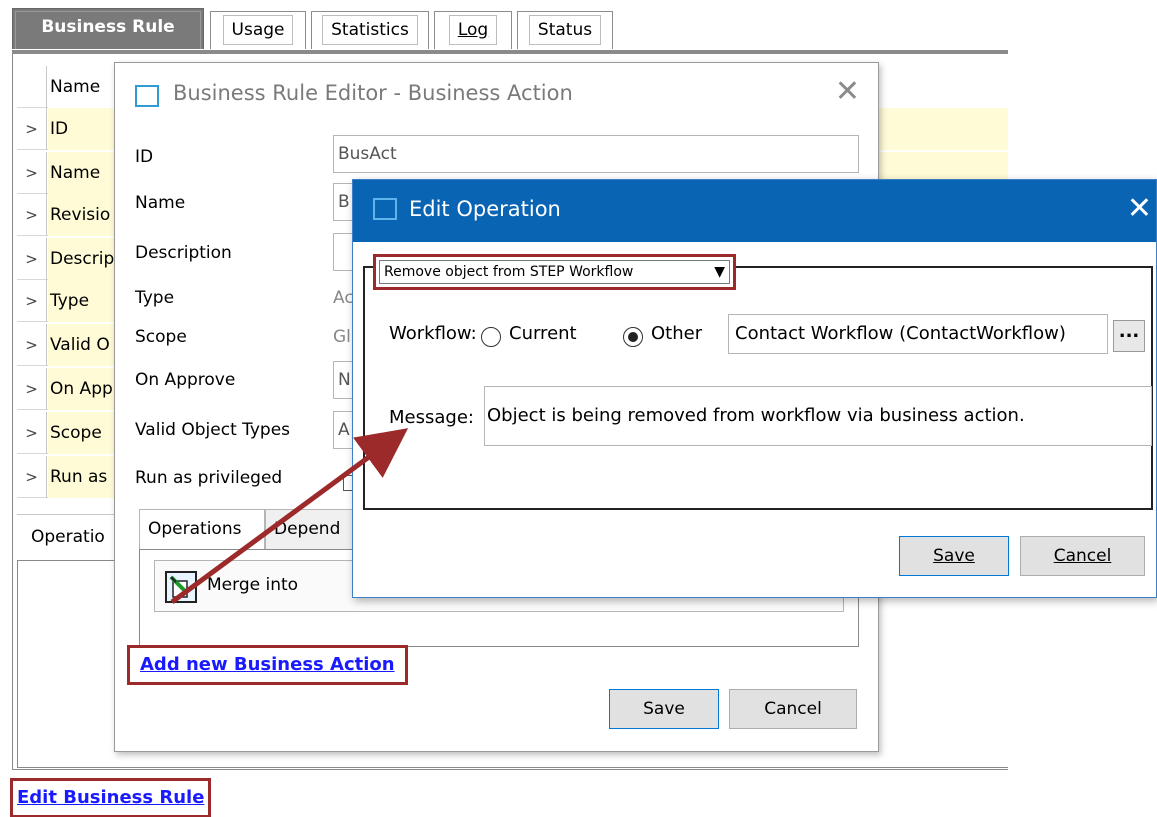 Image resolution: width=1157 pixels, height=817 pixels. What do you see at coordinates (596, 154) in the screenshot?
I see `id-field: BusAct` at bounding box center [596, 154].